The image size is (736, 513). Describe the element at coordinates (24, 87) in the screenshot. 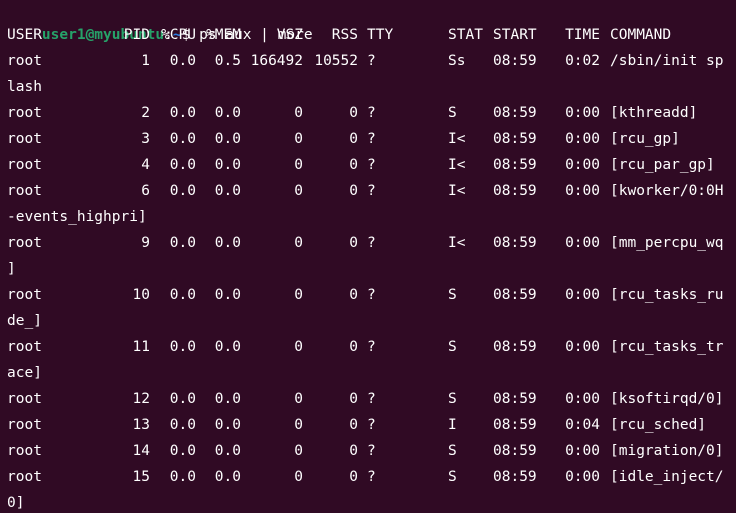

I see `command-wrap-line: lash` at that location.